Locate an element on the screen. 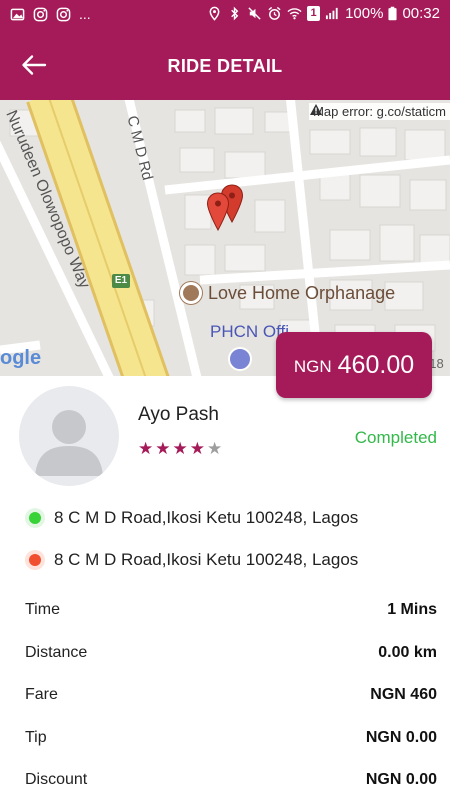  dropoff-address: 8 C M D Road,Ikosi Ketu 100248, Lagos is located at coordinates (206, 559).